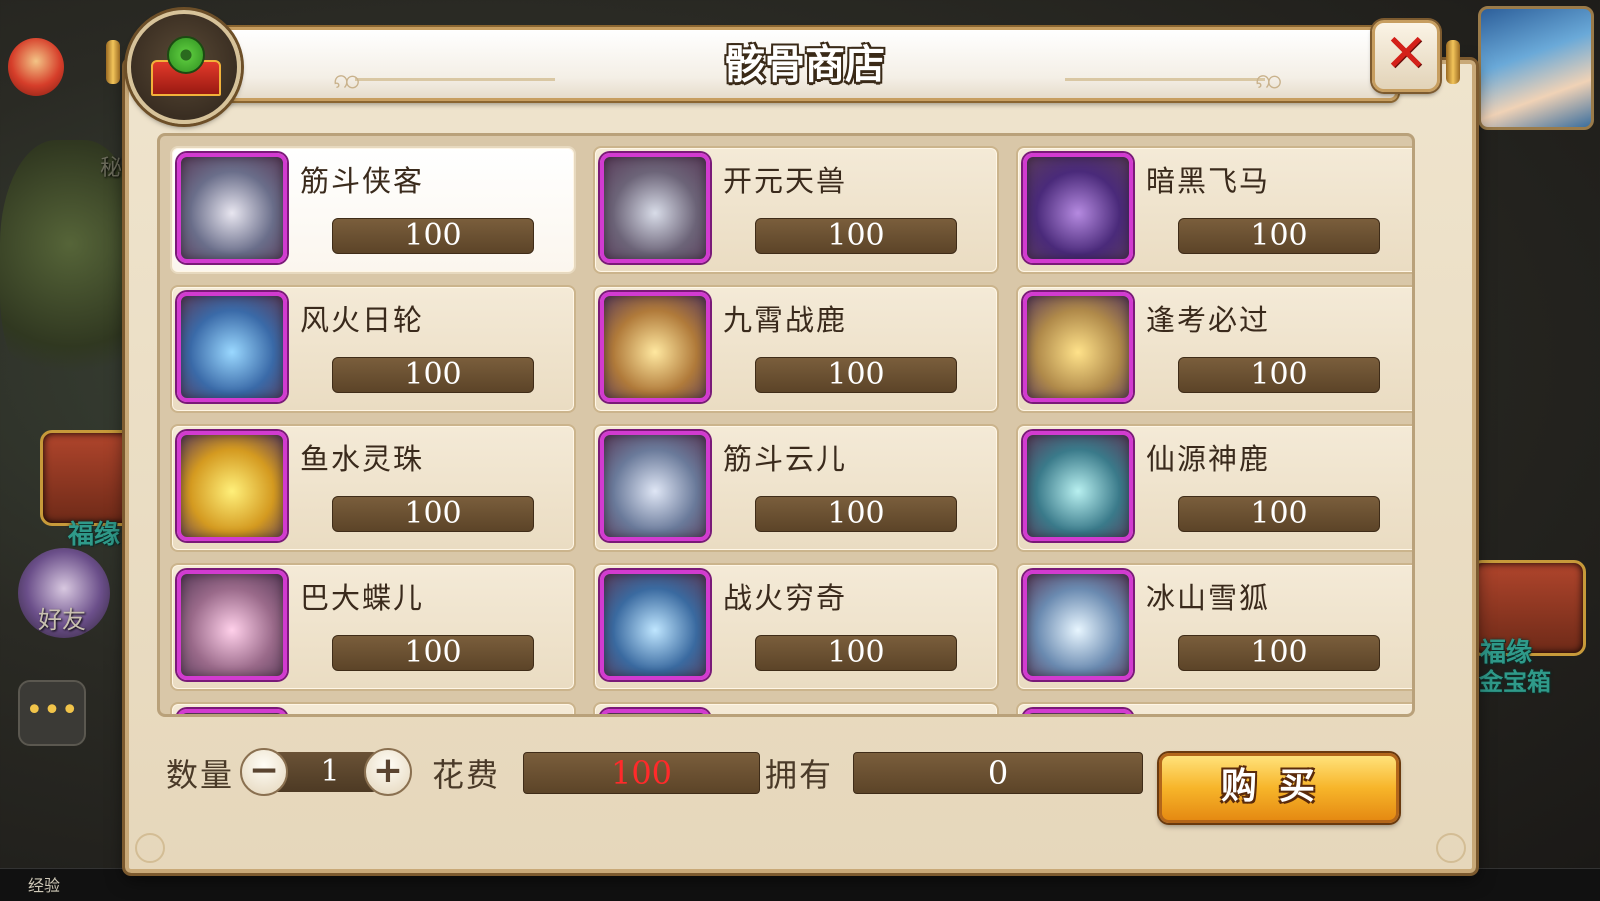 The height and width of the screenshot is (901, 1600). I want to click on quantity-label: 数量, so click(200, 775).